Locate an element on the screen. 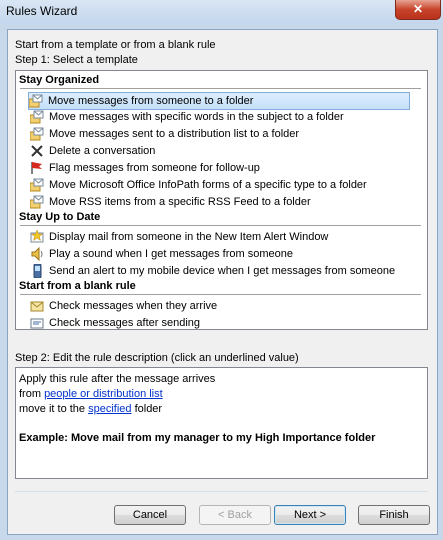 The height and width of the screenshot is (540, 443). description-line-from: from people or distribution list is located at coordinates (91, 394).